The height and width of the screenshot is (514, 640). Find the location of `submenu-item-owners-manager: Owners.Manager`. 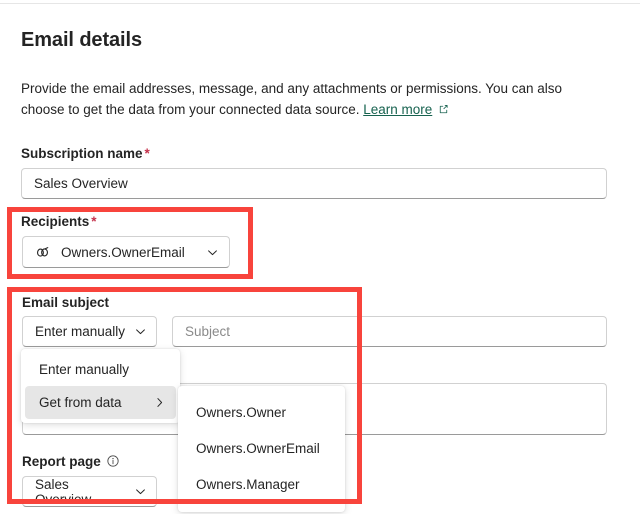

submenu-item-owners-manager: Owners.Manager is located at coordinates (261, 484).